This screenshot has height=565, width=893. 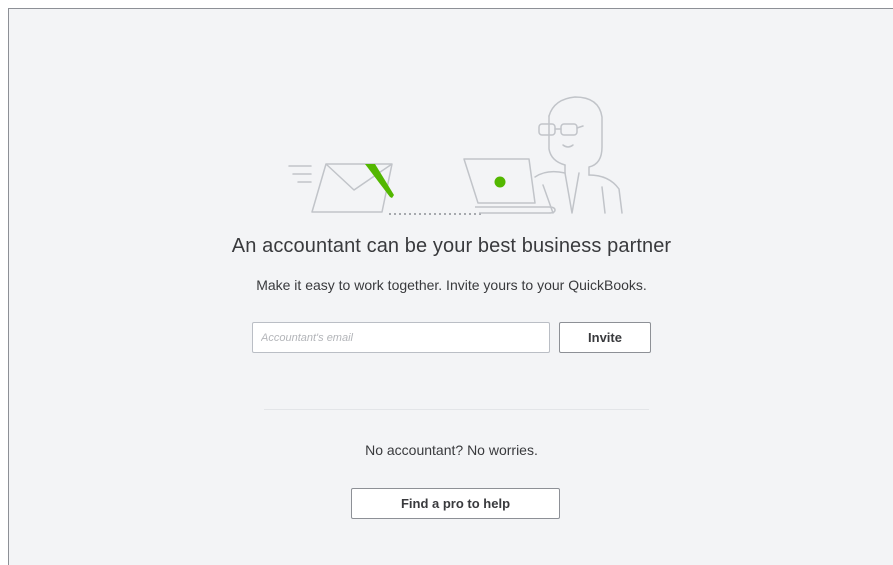 I want to click on person-icon, so click(x=578, y=155).